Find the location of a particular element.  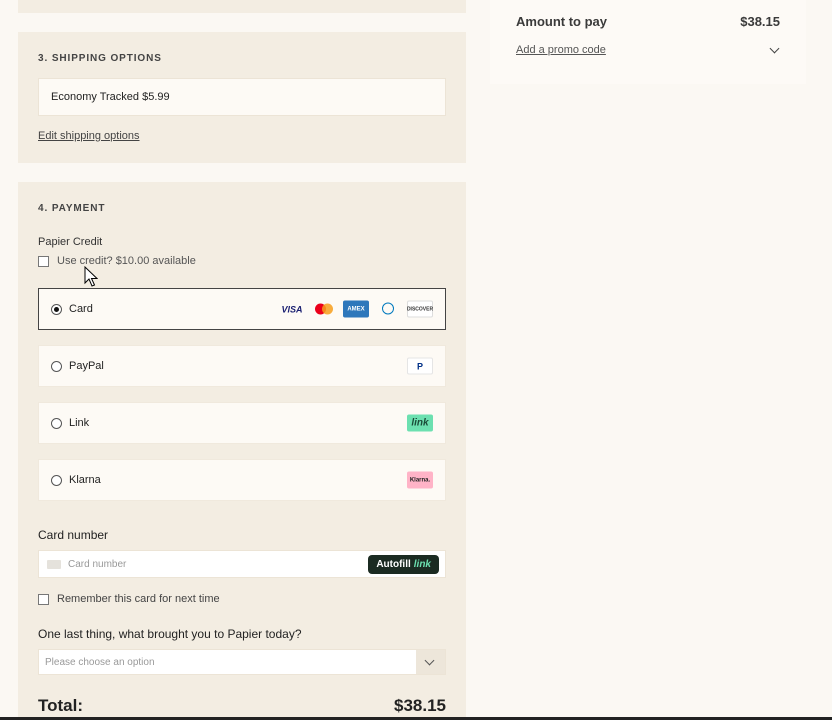

discover-icon: DISCOVER is located at coordinates (420, 309).